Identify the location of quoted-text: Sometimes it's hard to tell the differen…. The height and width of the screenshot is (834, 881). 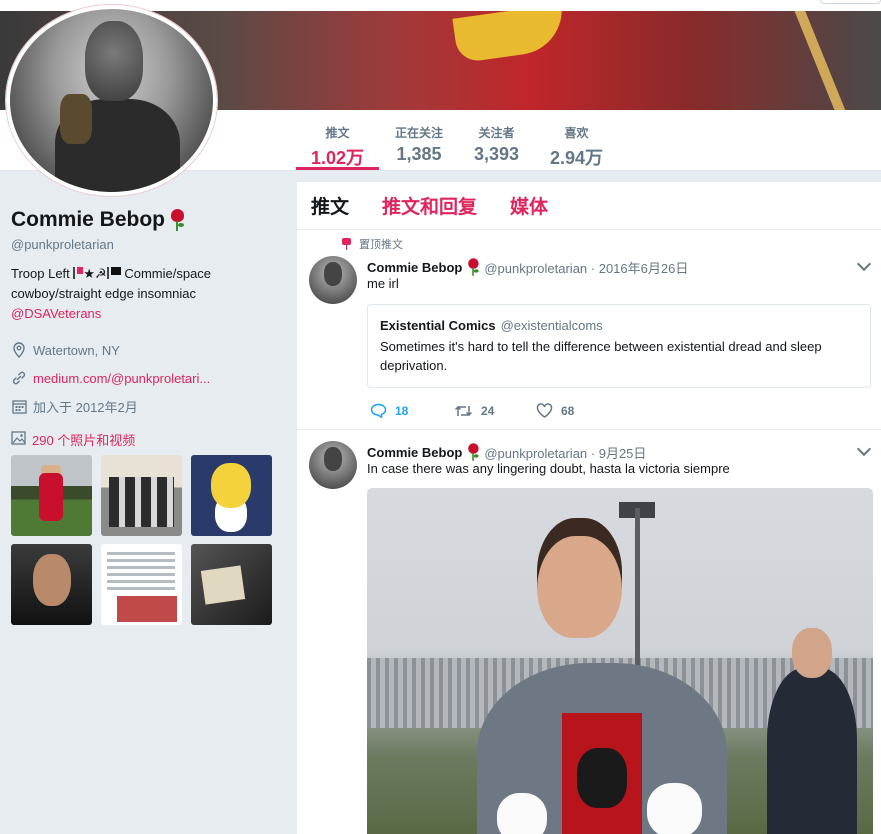
(601, 356).